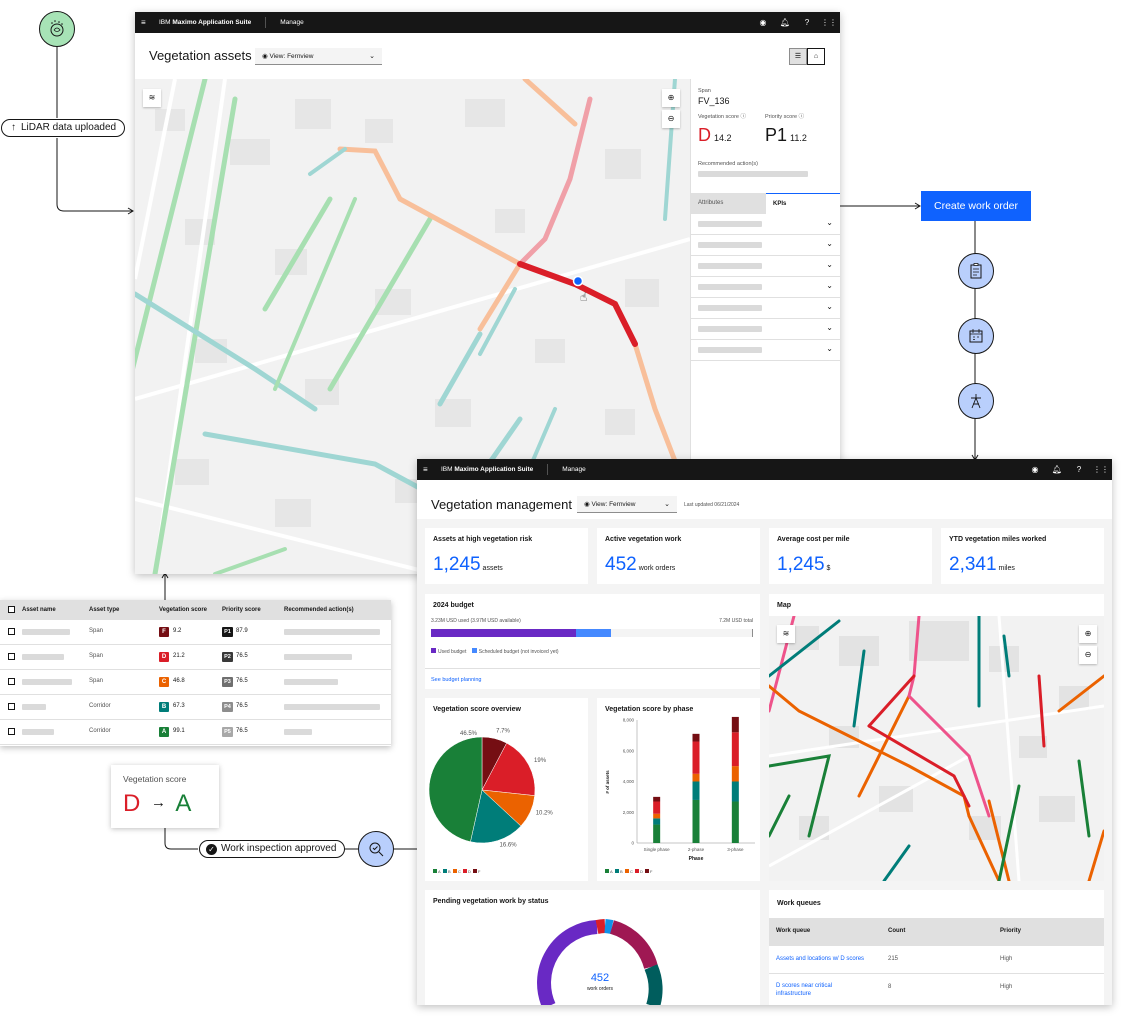 This screenshot has height=1023, width=1140. I want to click on work-queue-link: Assets and locations w/ D scores, so click(820, 959).